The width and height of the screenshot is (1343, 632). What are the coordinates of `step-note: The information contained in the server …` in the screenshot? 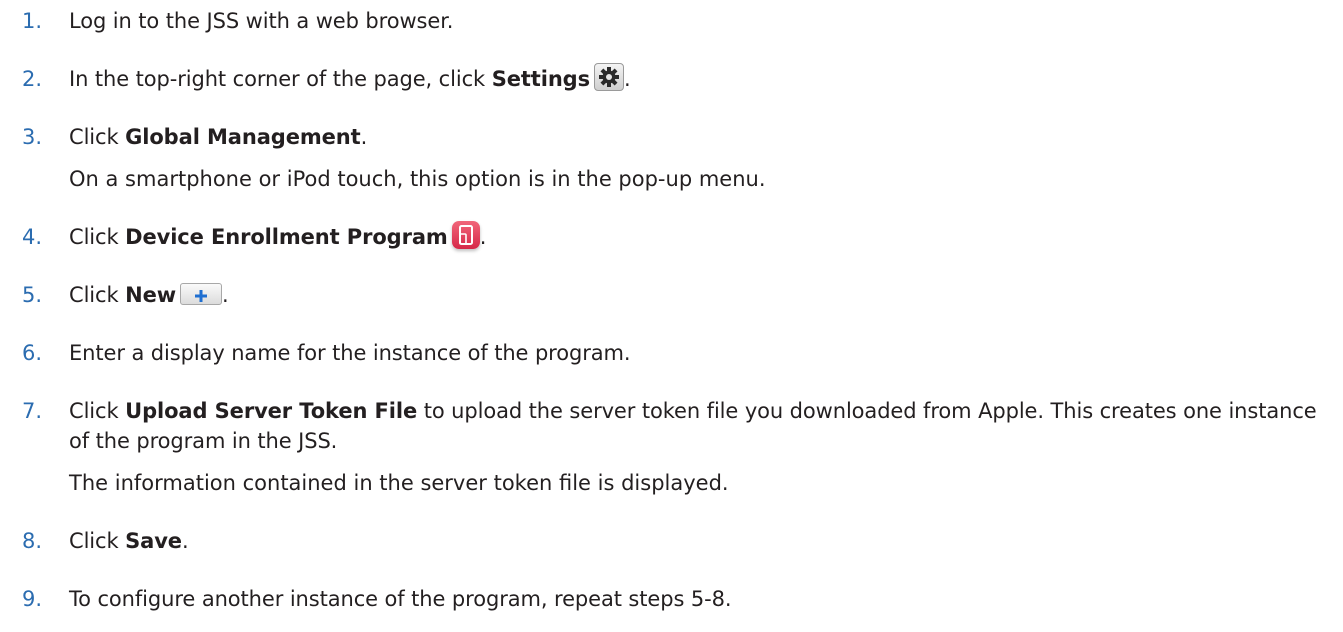 It's located at (399, 483).